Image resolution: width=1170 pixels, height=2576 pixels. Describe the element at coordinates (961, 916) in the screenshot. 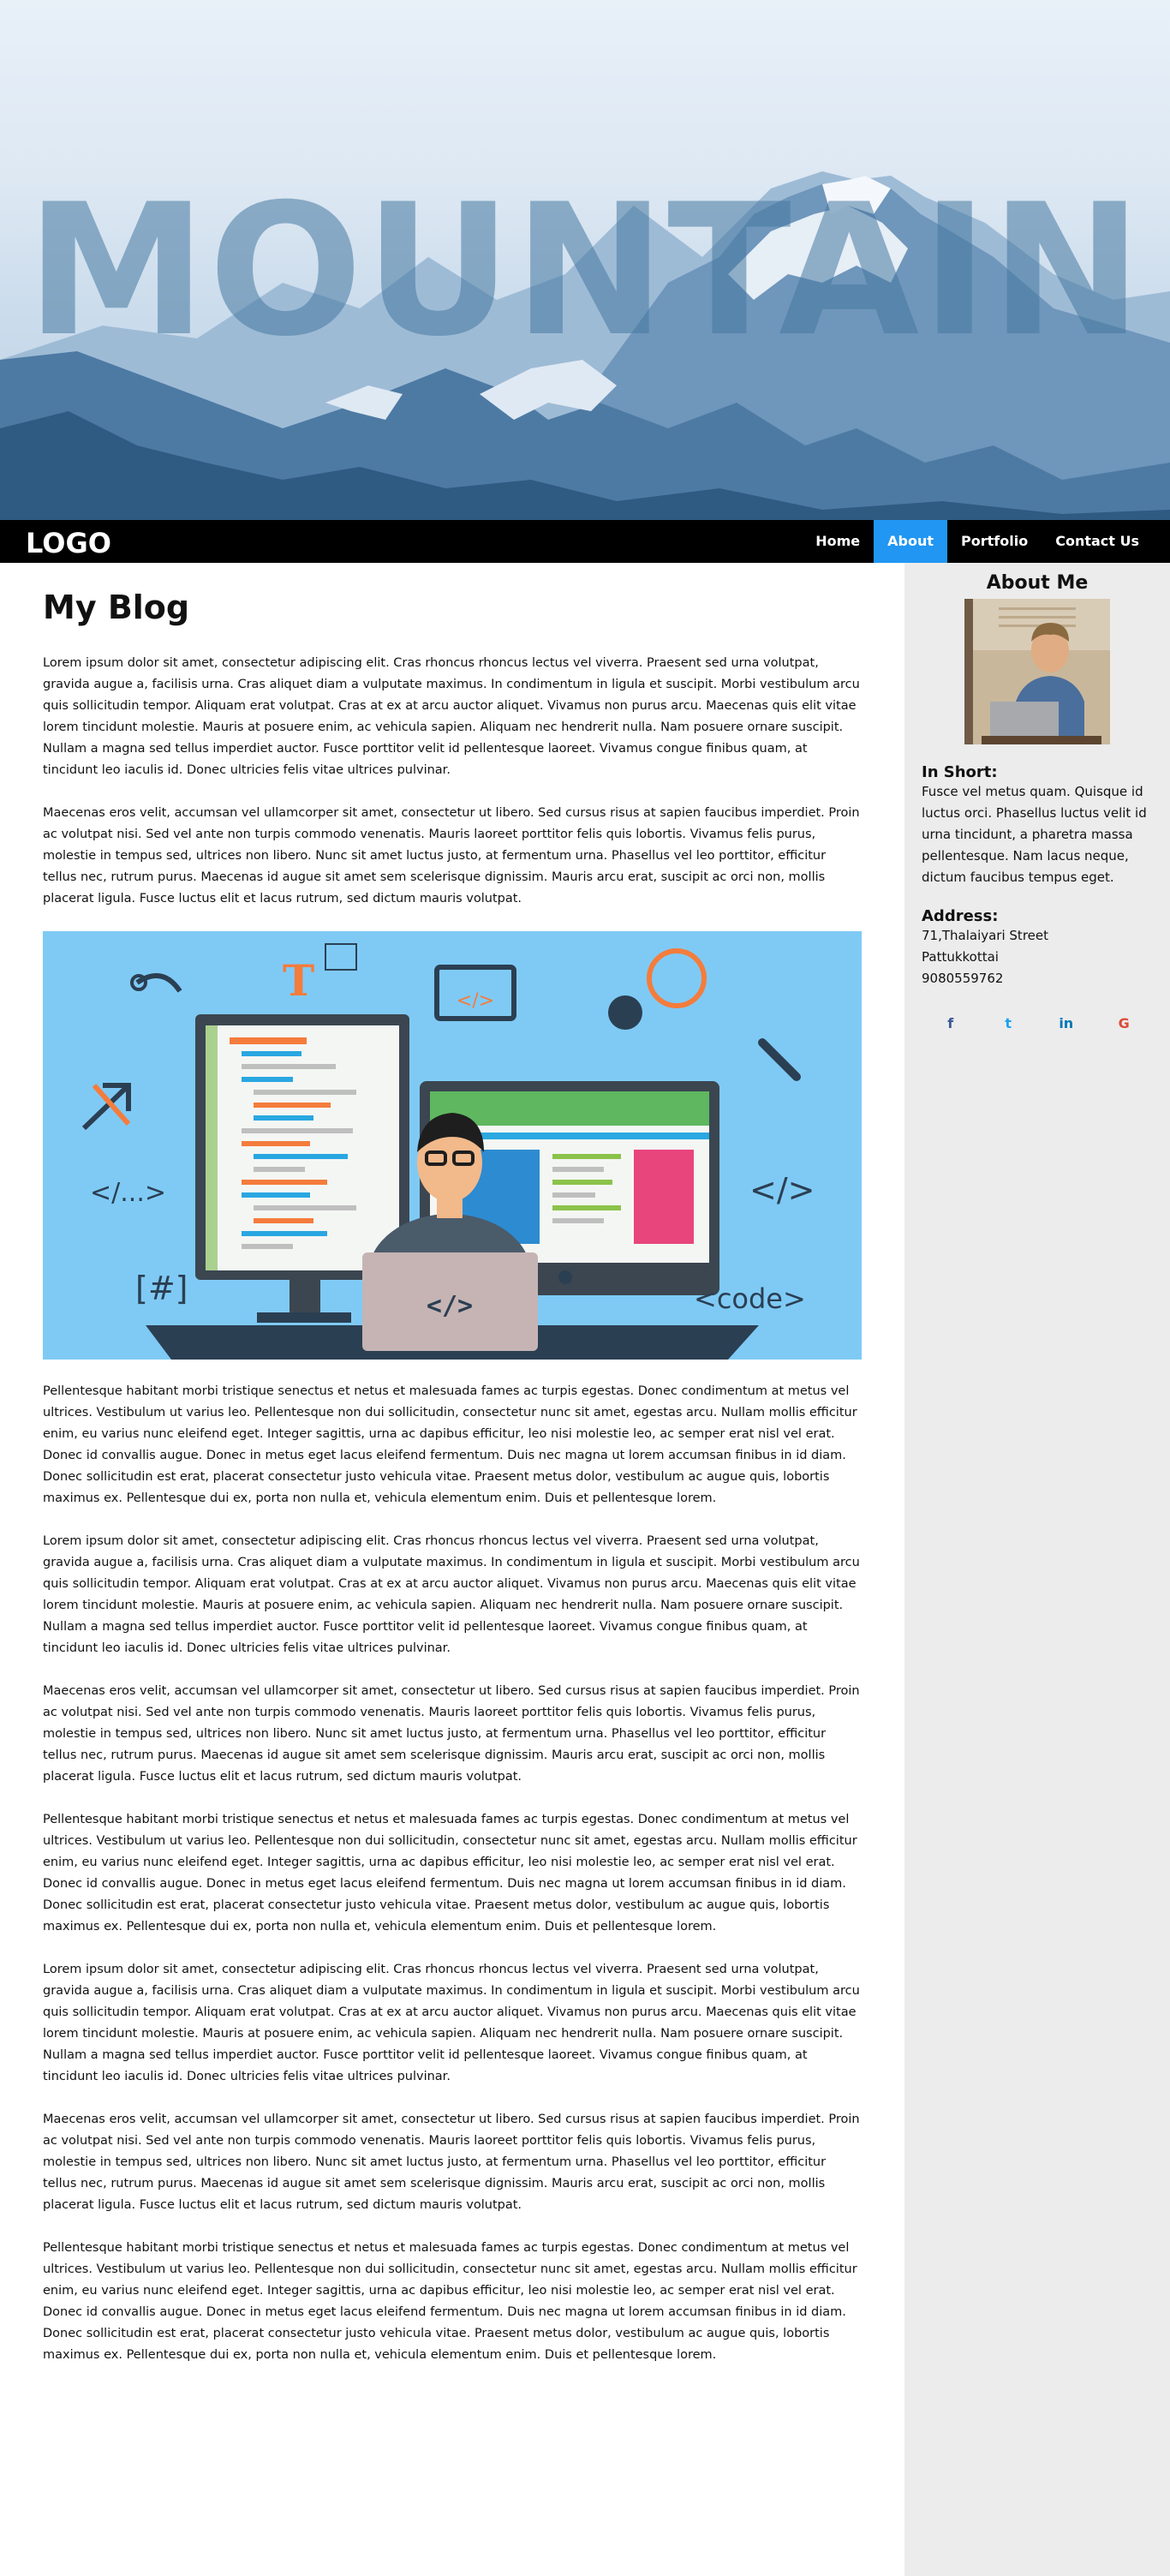

I see `address-heading: Address:` at that location.